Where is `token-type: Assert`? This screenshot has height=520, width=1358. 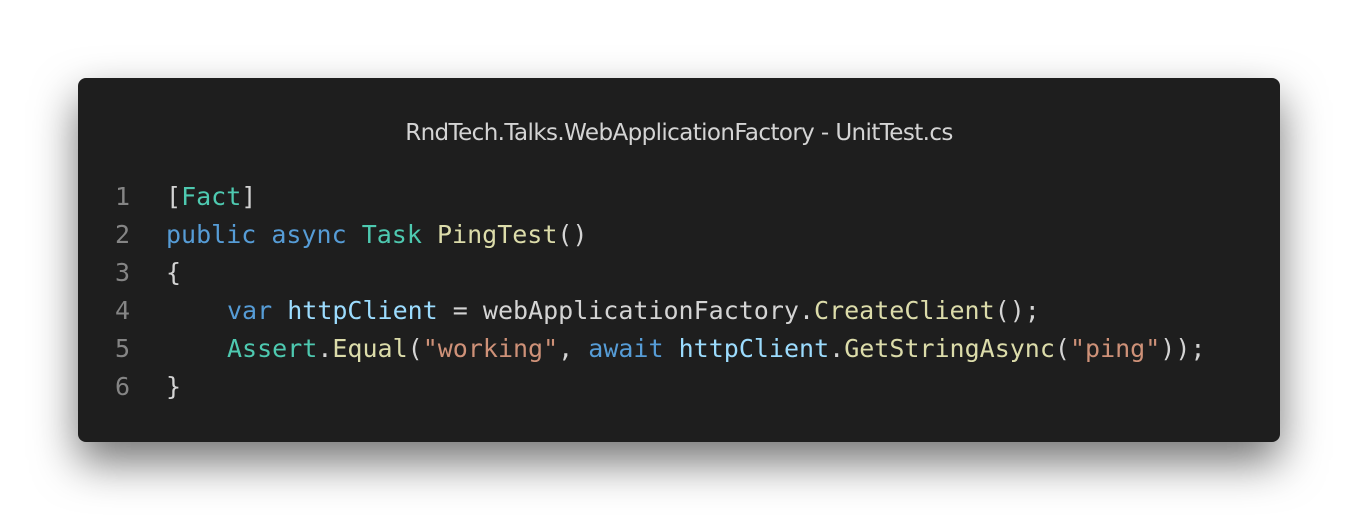 token-type: Assert is located at coordinates (272, 348).